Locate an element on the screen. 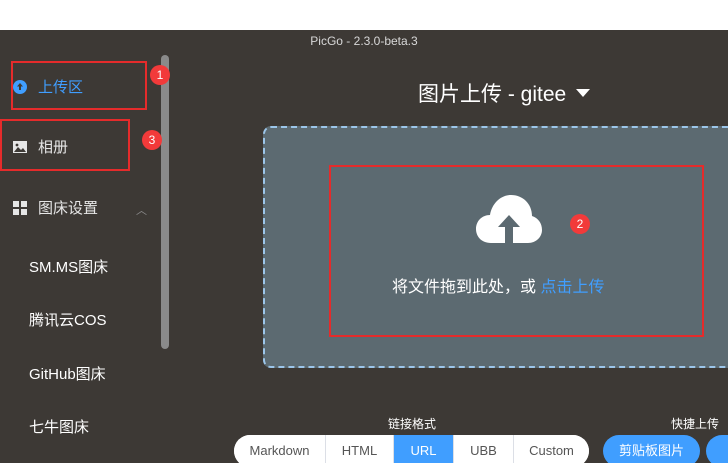 This screenshot has height=463, width=728. format-option-markdown: Markdown is located at coordinates (280, 449).